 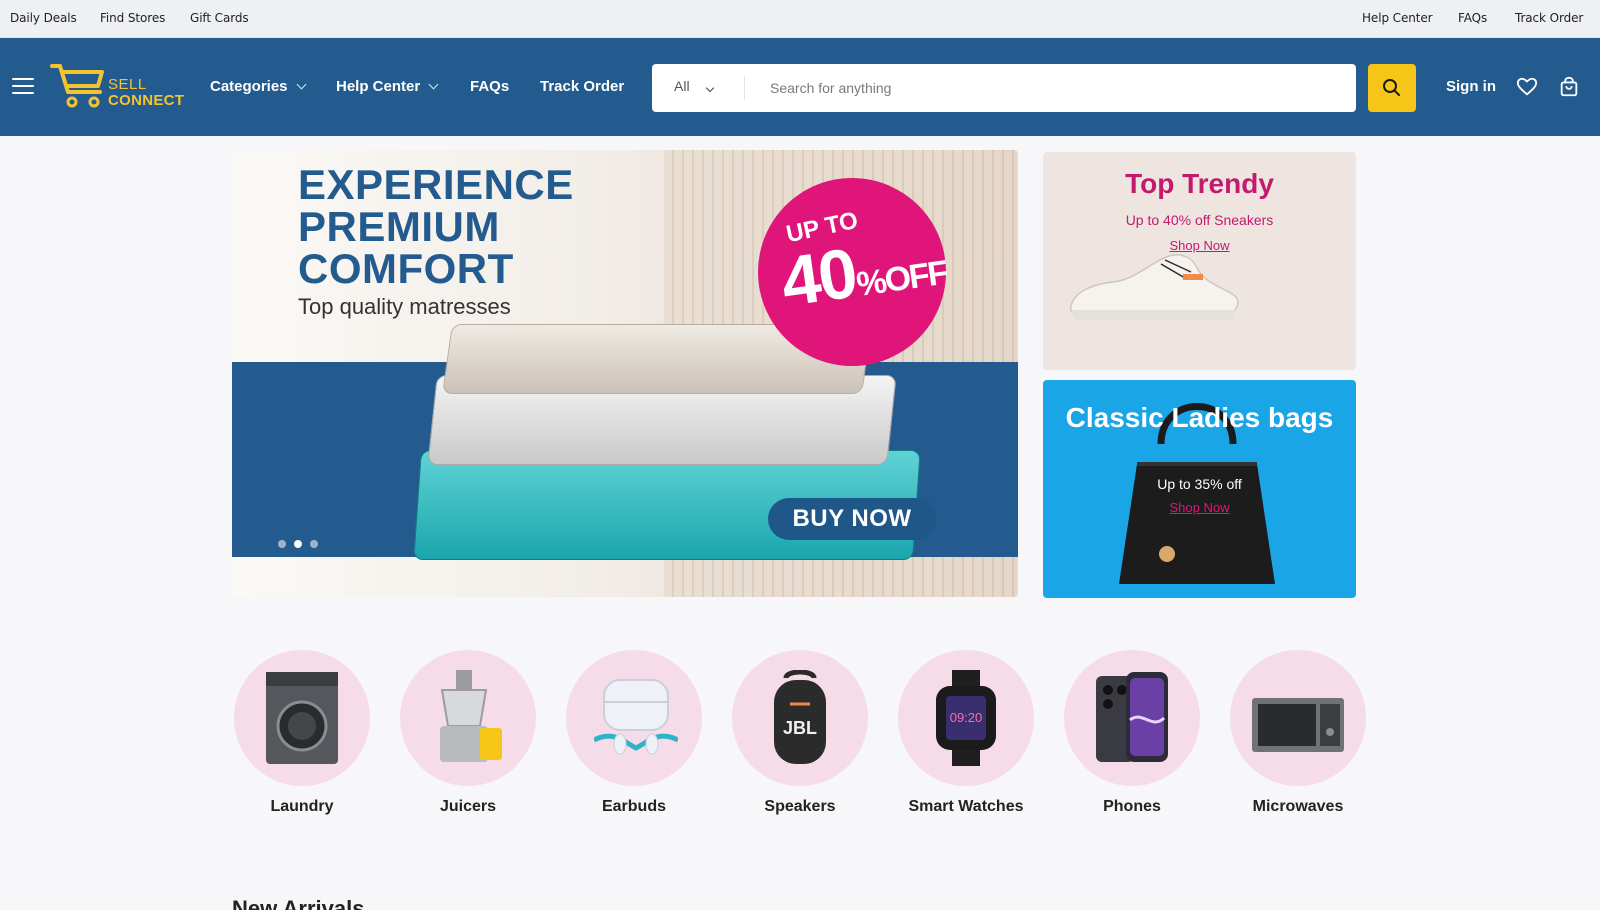 I want to click on logo-text-connect: CONNECT, so click(x=146, y=100).